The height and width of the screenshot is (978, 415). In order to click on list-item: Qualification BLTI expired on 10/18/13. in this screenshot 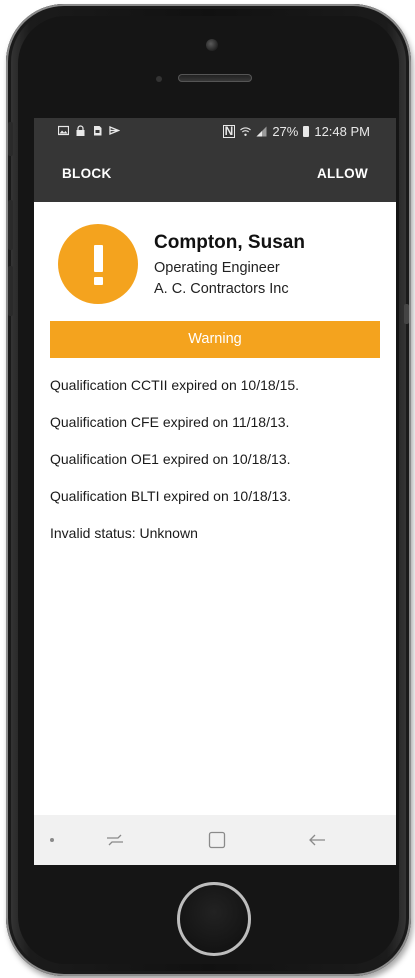, I will do `click(171, 496)`.